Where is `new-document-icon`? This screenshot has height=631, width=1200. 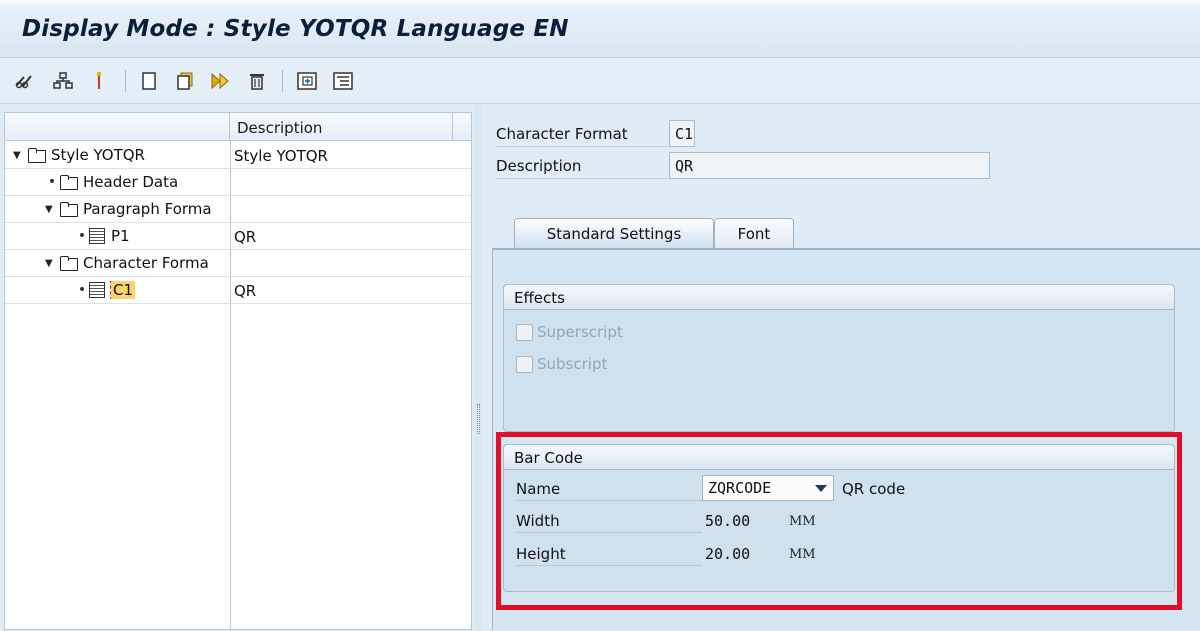 new-document-icon is located at coordinates (149, 81).